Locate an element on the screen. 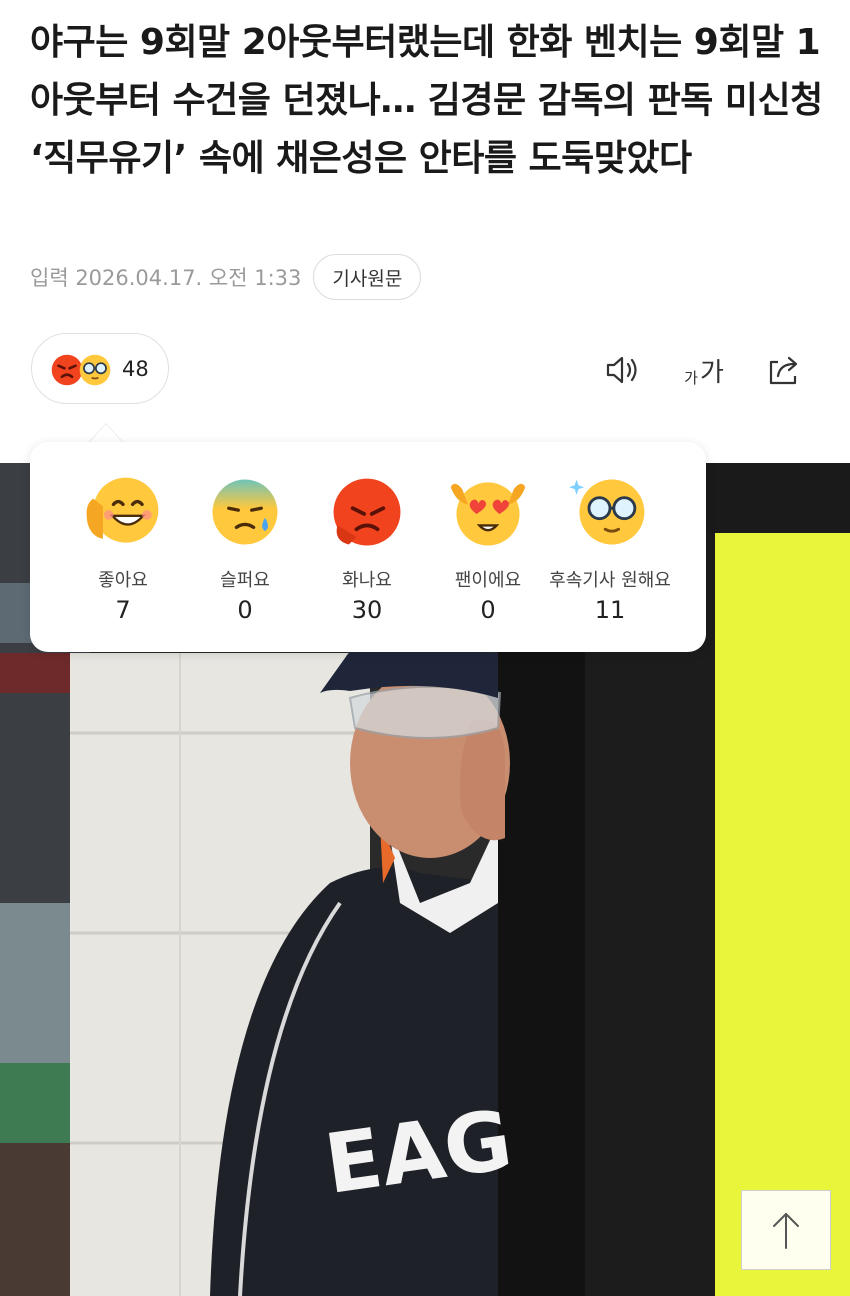 The width and height of the screenshot is (850, 1296). reaction-popup: 좋아요 7 슬퍼요 0 화나요 30 팬이에요 0 후속기사 원해요 11 is located at coordinates (368, 547).